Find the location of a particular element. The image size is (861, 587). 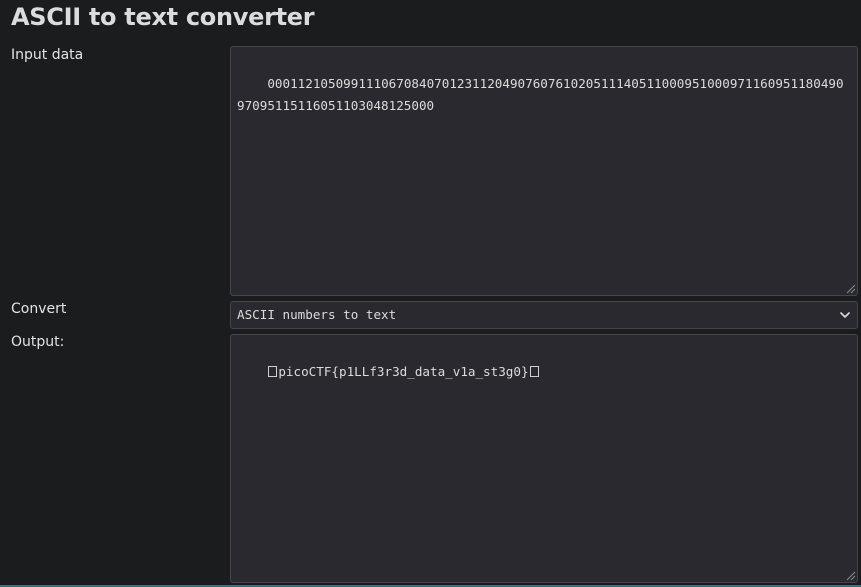

input-data-label: Input data is located at coordinates (47, 55).